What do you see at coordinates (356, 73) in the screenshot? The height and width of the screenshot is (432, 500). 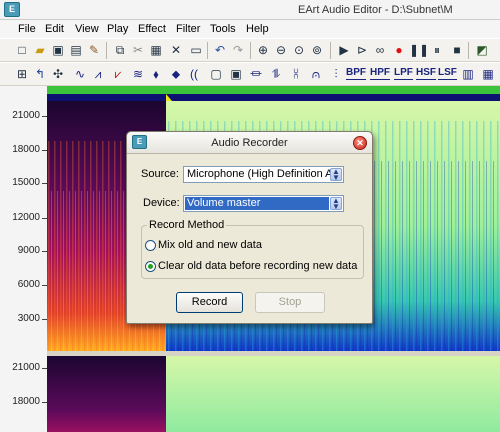 I see `bpf-filter-button: BPF` at bounding box center [356, 73].